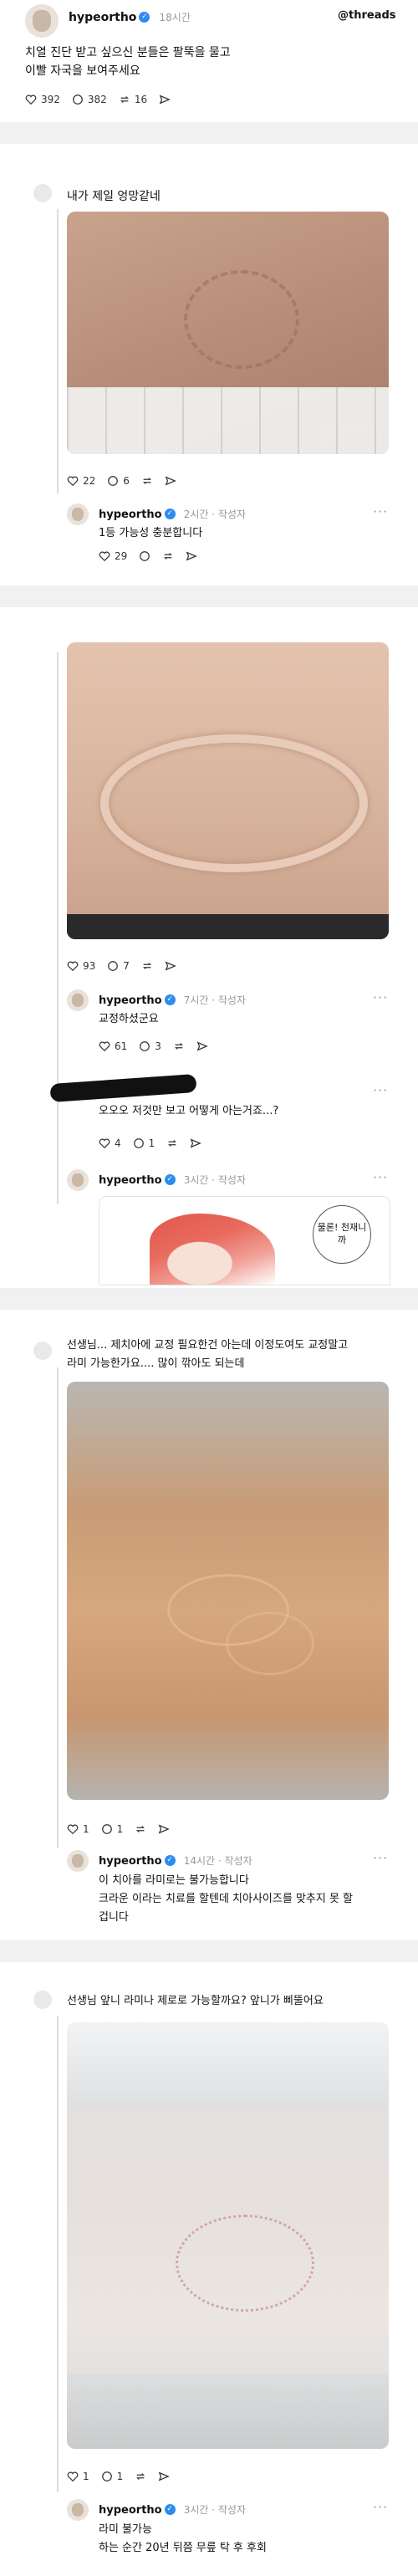 The height and width of the screenshot is (2576, 418). I want to click on comment-button, so click(144, 556).